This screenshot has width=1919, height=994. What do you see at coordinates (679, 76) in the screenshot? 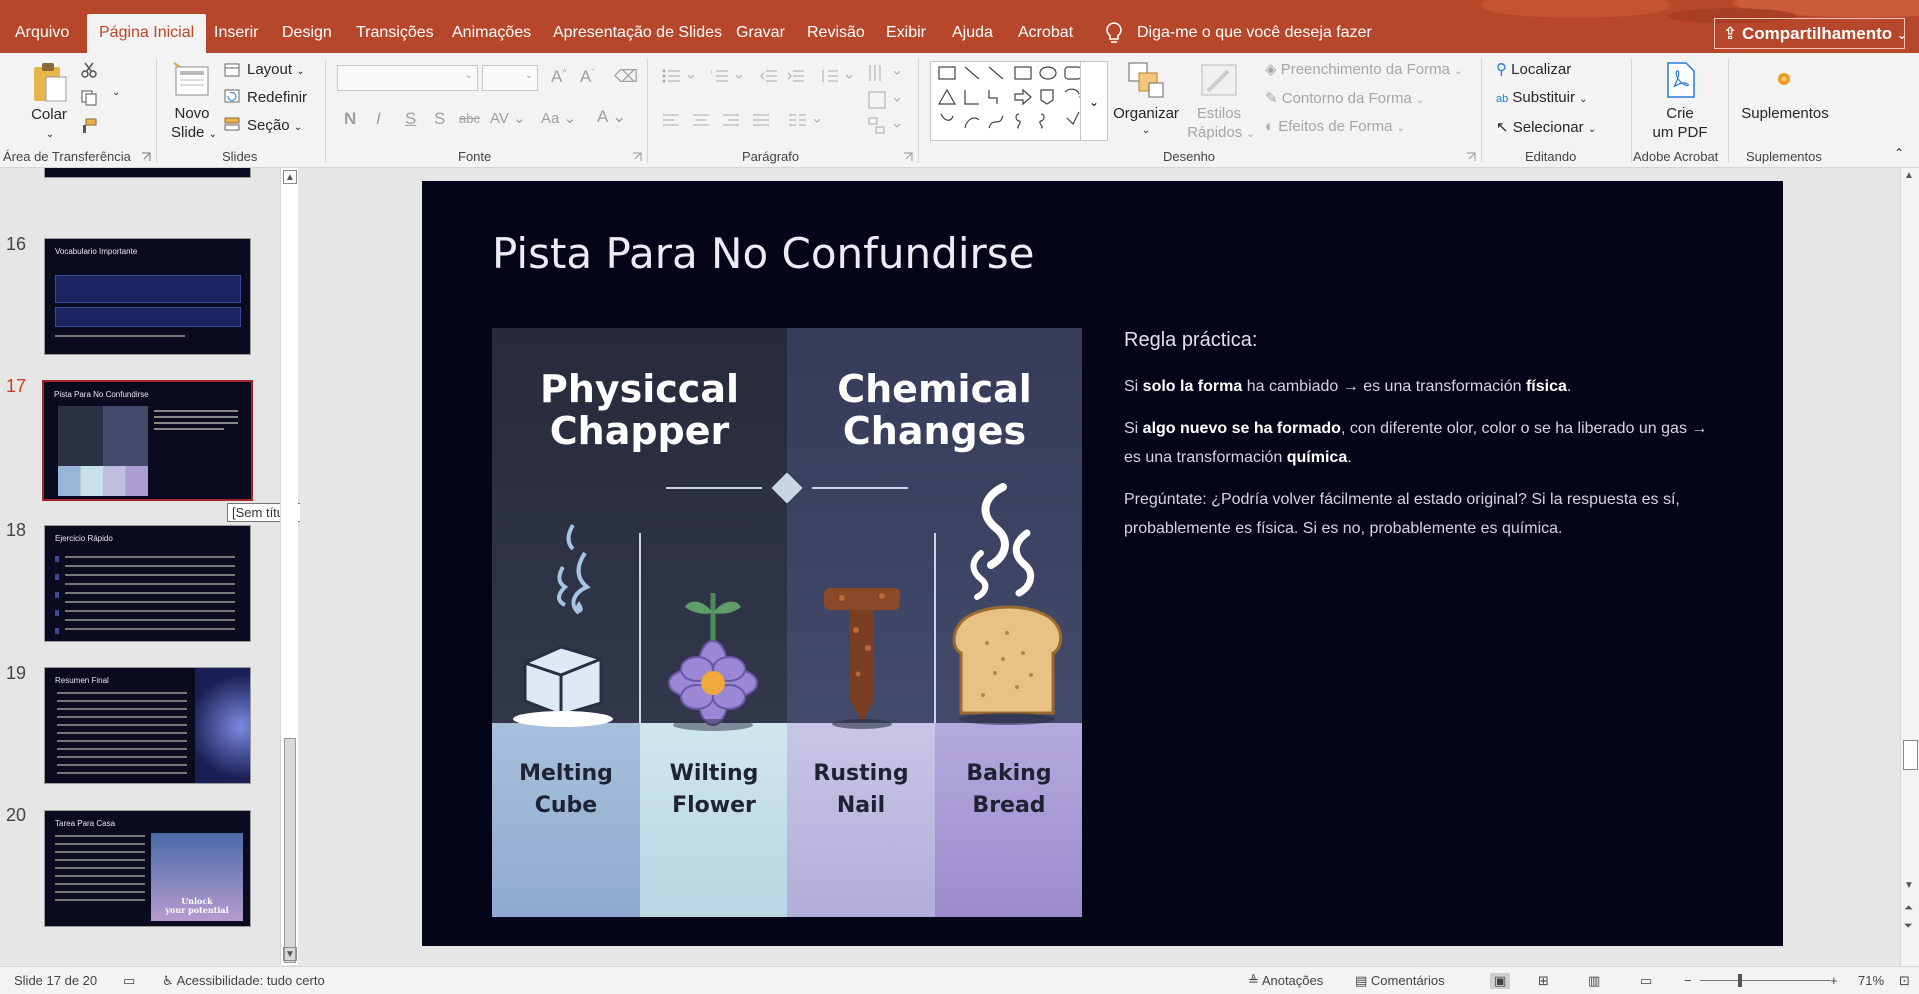
I see `bullets-icon` at bounding box center [679, 76].